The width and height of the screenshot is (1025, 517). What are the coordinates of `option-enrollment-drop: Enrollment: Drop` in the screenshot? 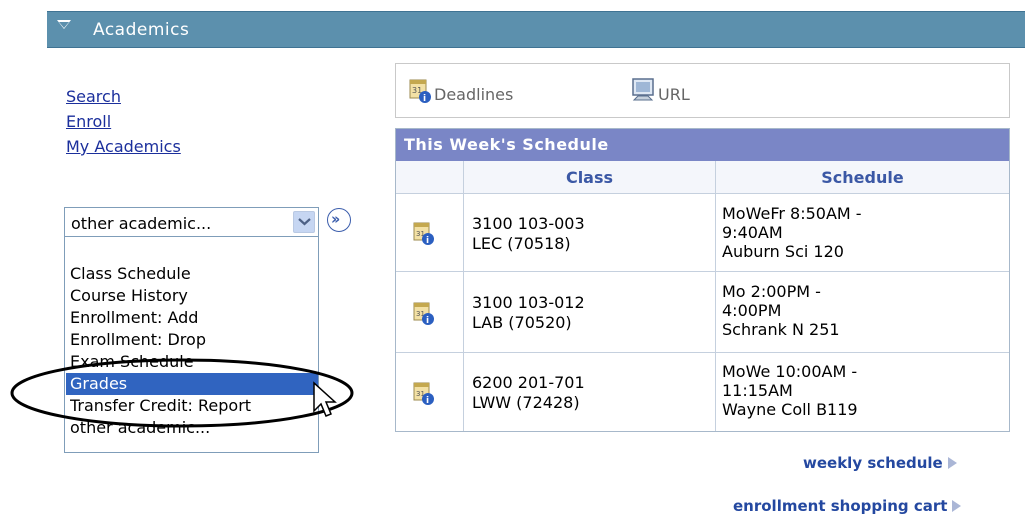 It's located at (192, 340).